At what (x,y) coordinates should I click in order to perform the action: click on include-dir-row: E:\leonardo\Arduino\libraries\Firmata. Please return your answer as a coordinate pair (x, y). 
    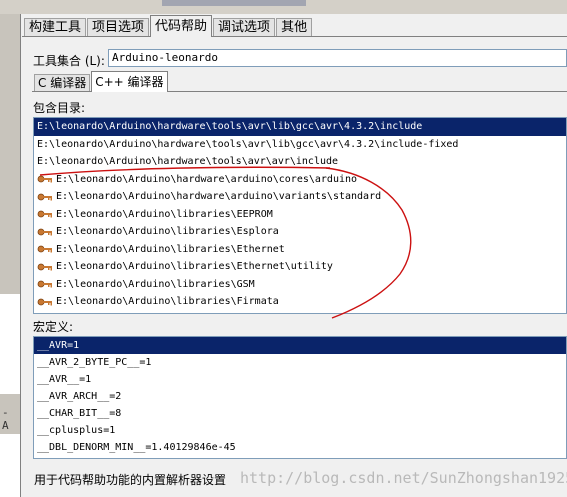
    Looking at the image, I should click on (300, 302).